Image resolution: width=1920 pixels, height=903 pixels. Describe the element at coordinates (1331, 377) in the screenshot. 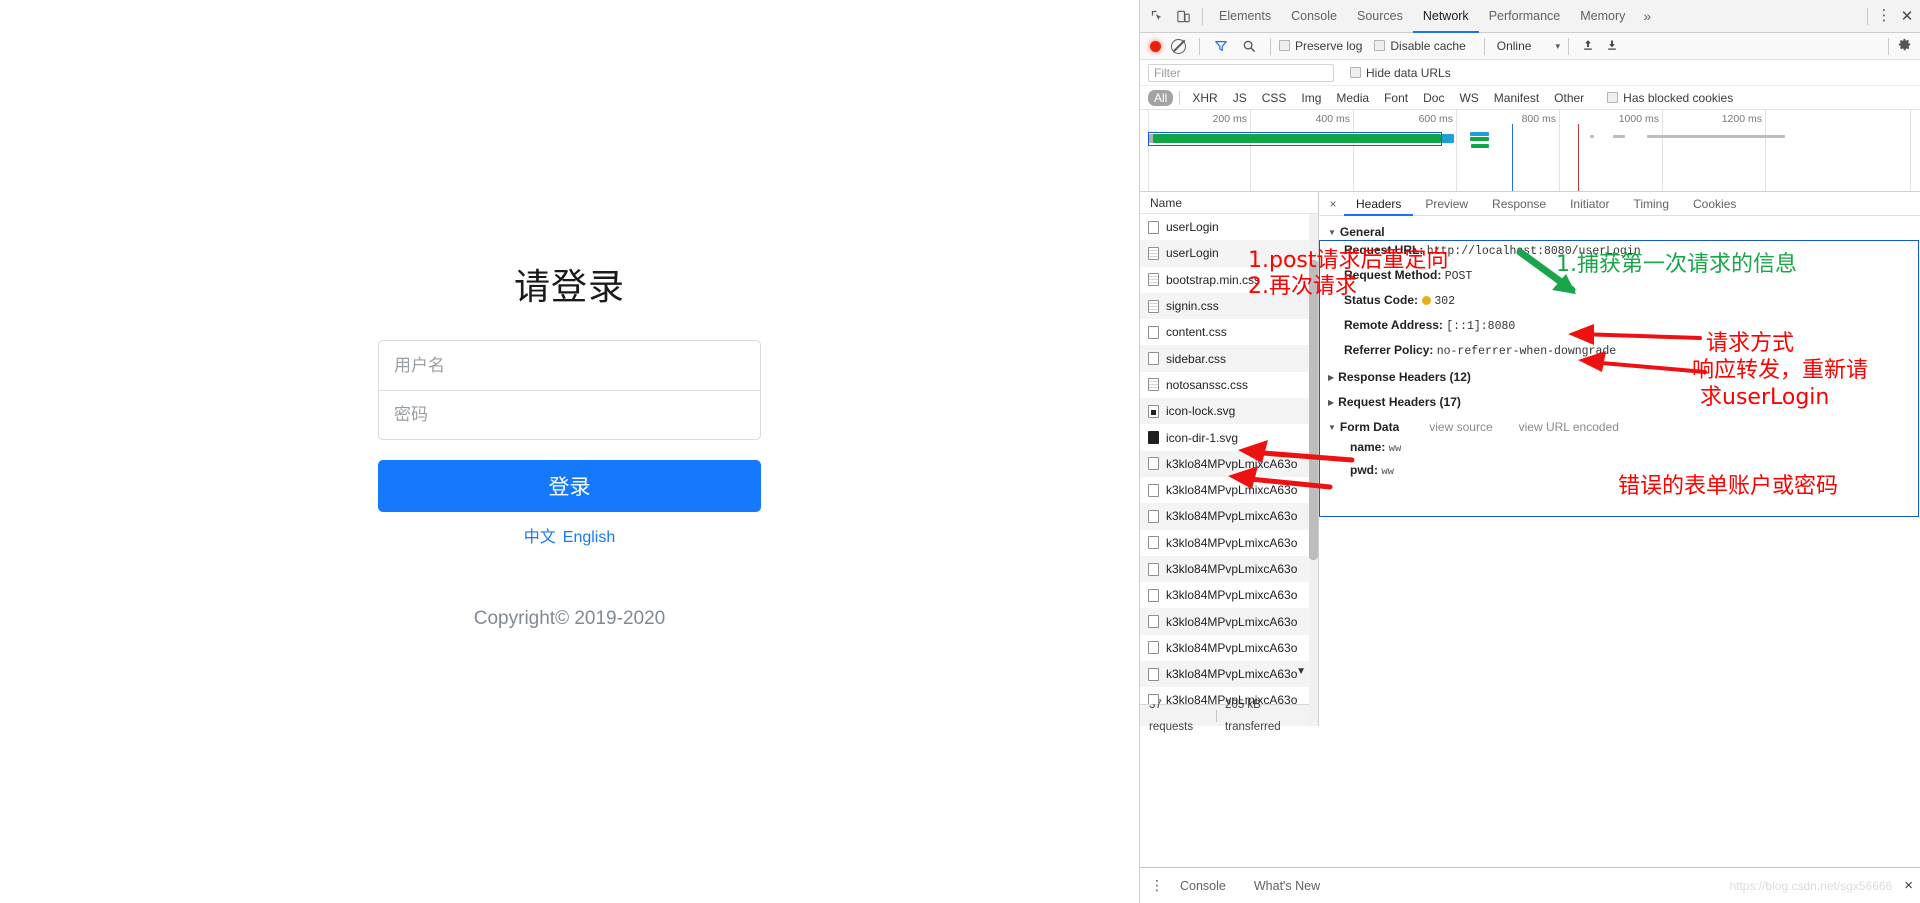

I see `triangle-right-icon: ▶` at that location.